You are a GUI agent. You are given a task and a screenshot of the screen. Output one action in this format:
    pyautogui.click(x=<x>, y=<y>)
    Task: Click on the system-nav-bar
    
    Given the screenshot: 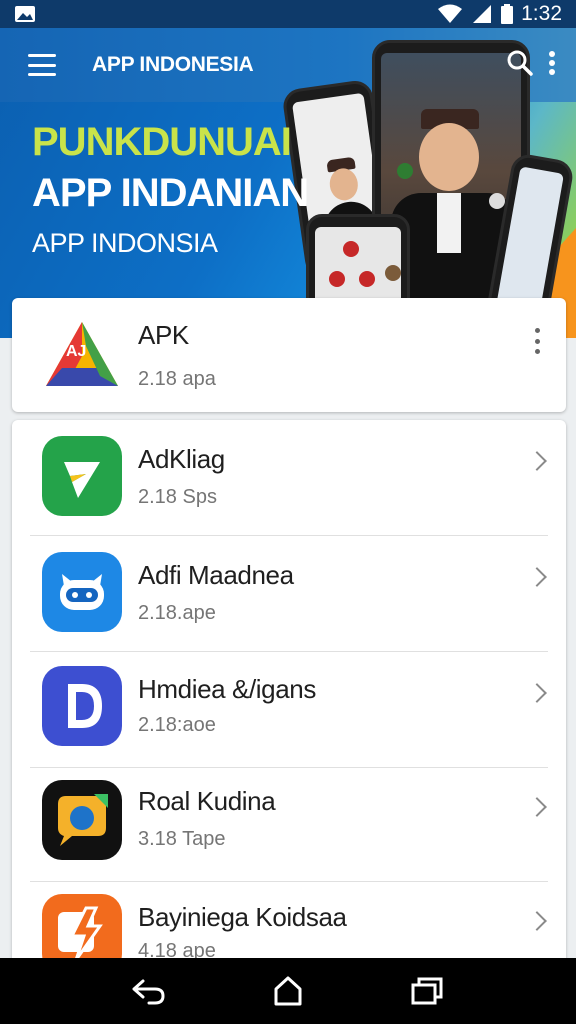 What is the action you would take?
    pyautogui.click(x=288, y=991)
    